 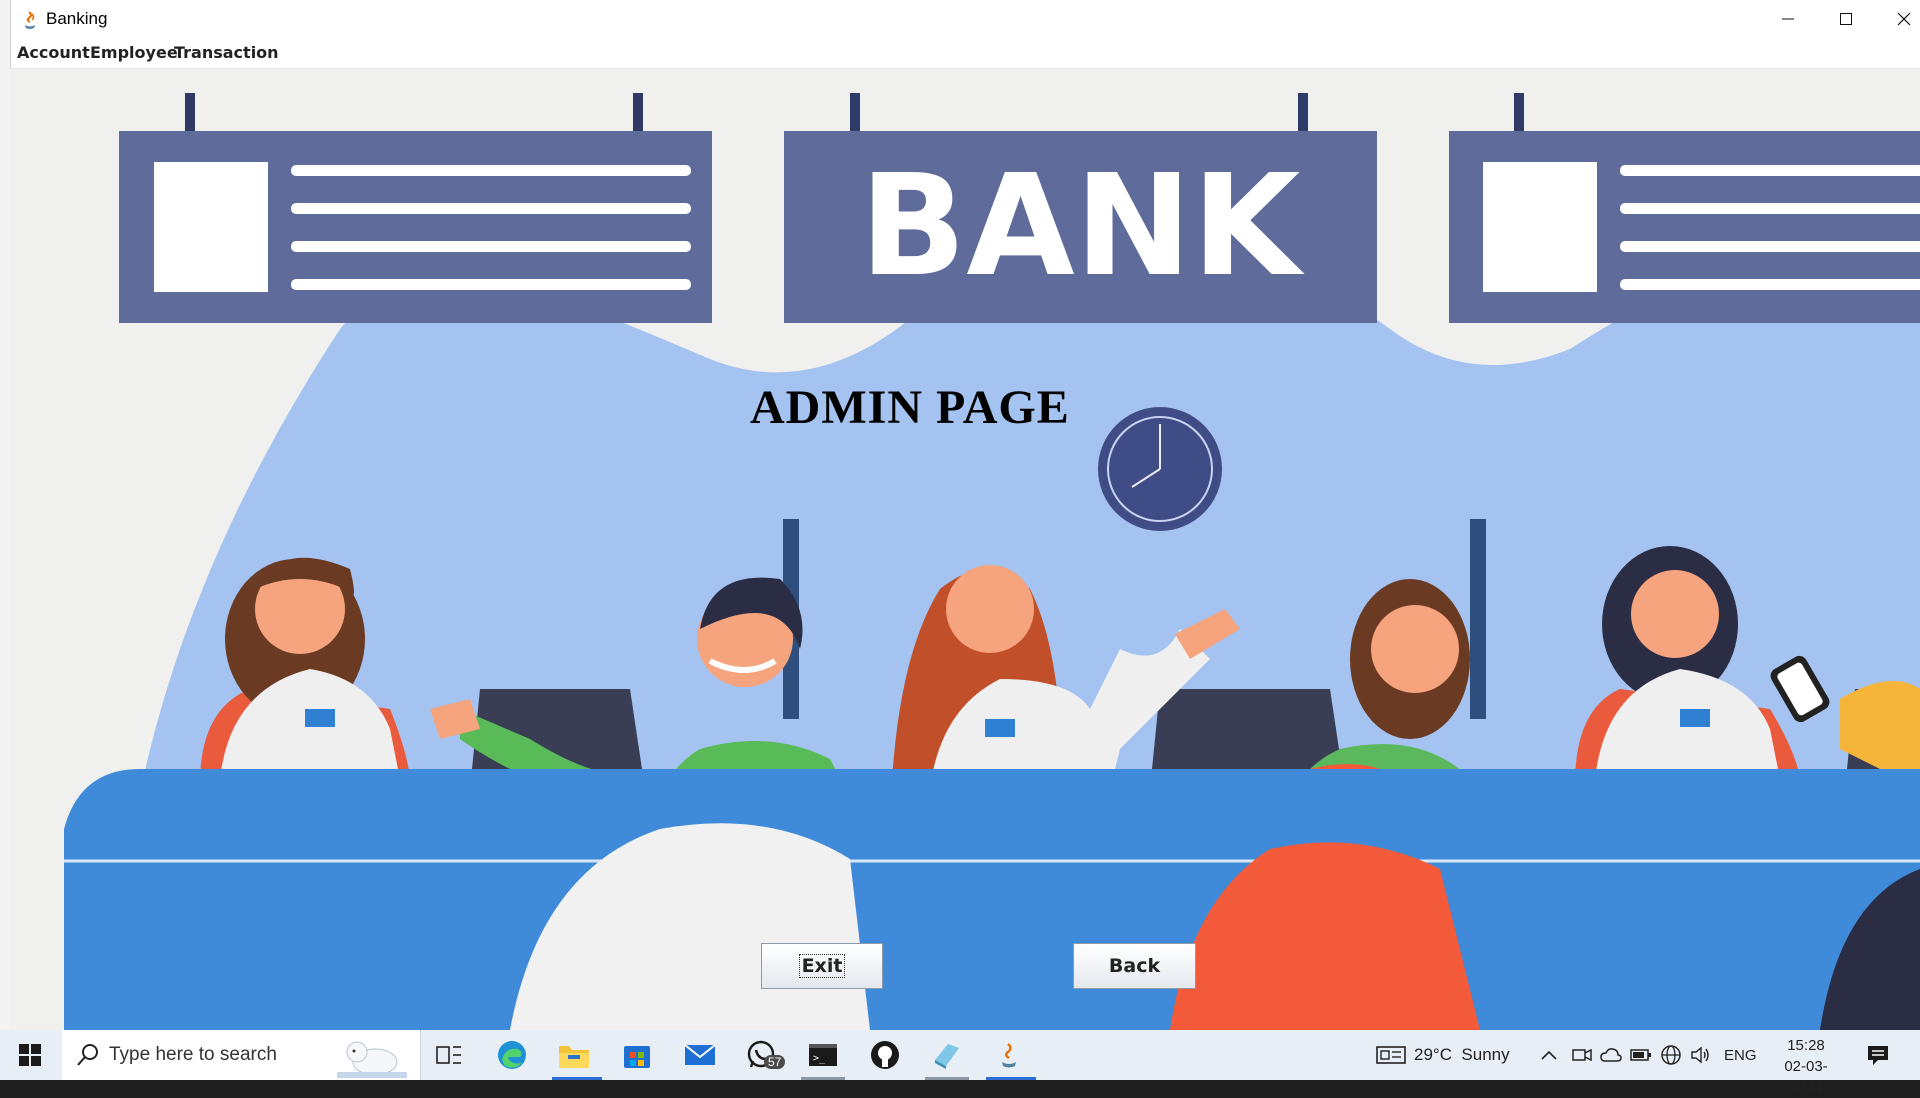 I want to click on file-explorer-app, so click(x=574, y=1055).